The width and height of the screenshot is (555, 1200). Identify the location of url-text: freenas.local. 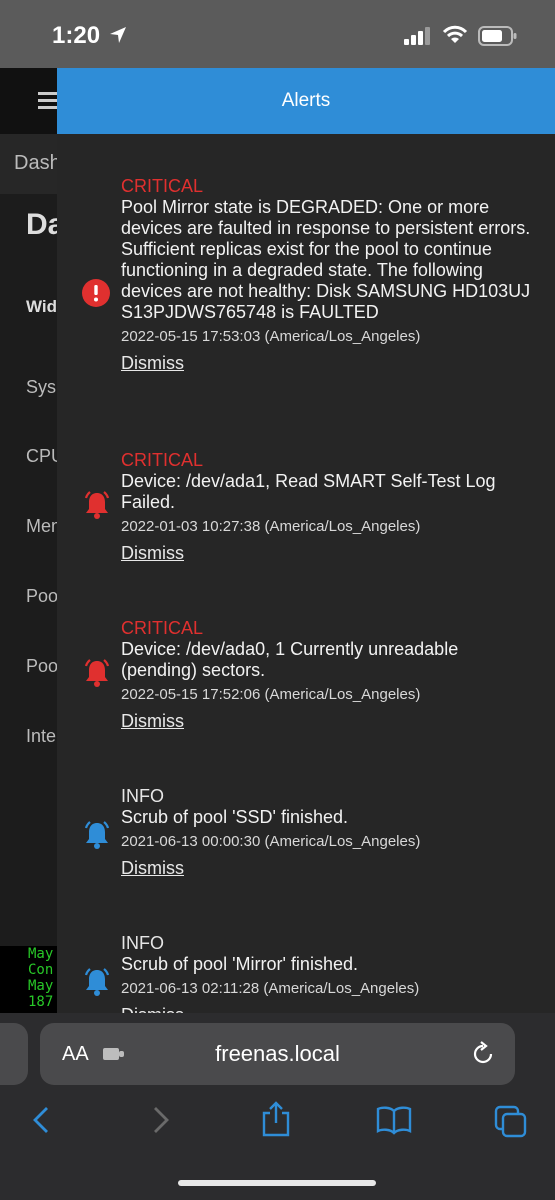
(277, 1054).